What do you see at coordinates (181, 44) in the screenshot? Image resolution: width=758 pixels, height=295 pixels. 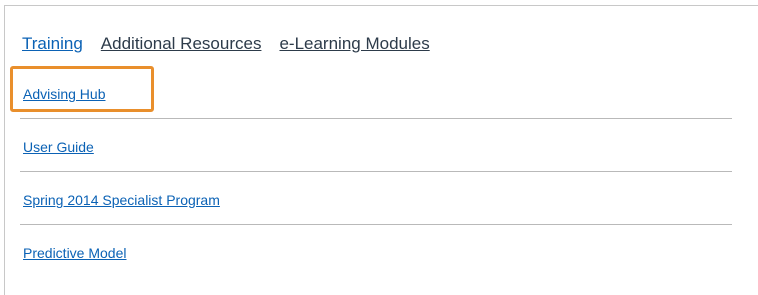 I see `tab-additional-resources: Additional Resources` at bounding box center [181, 44].